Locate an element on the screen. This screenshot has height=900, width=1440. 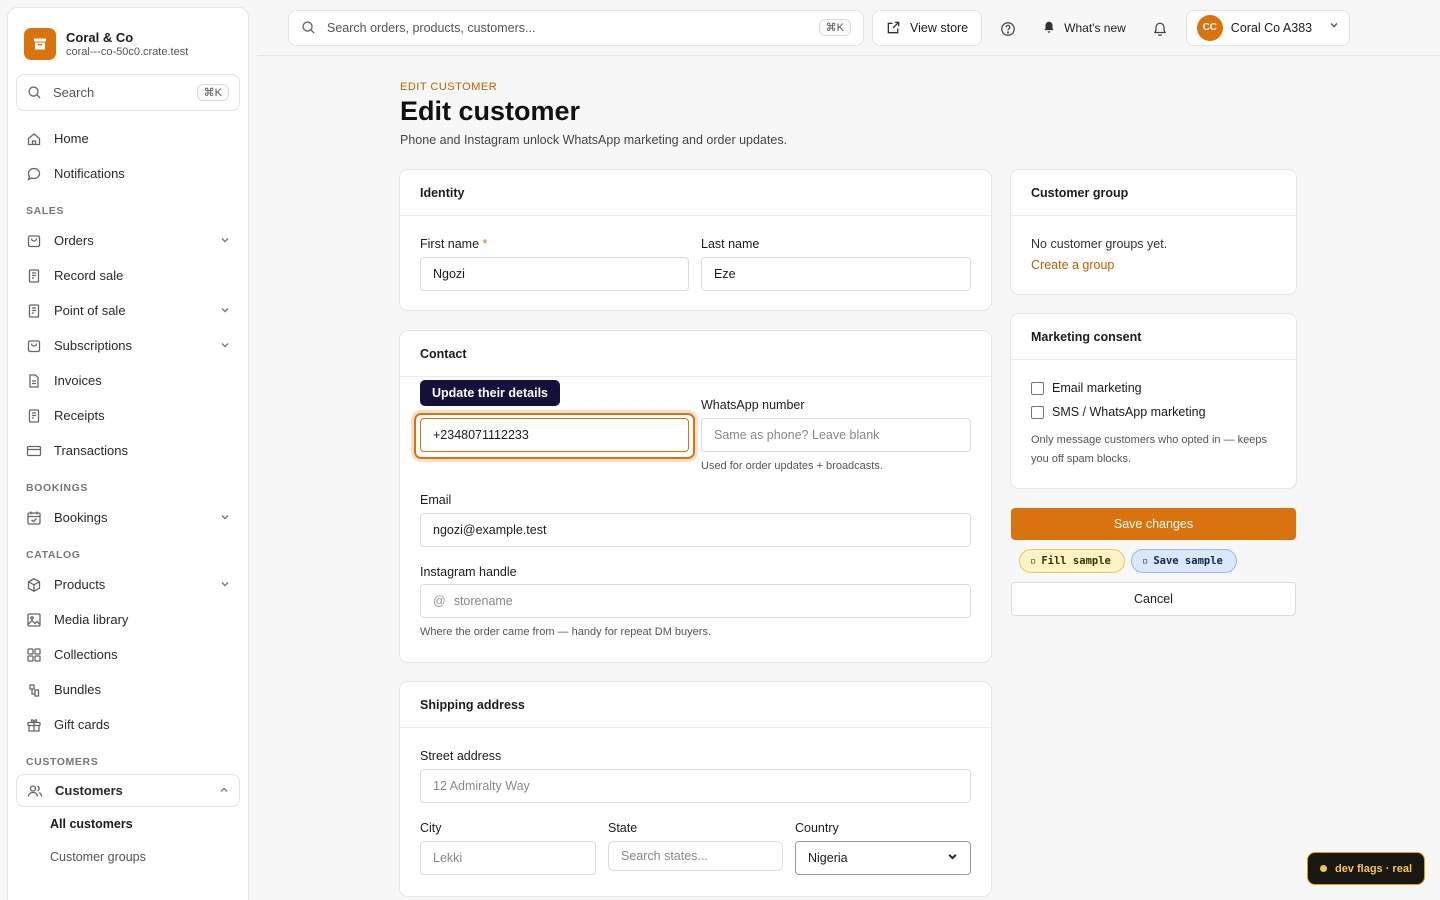
required-mark: * is located at coordinates (485, 244).